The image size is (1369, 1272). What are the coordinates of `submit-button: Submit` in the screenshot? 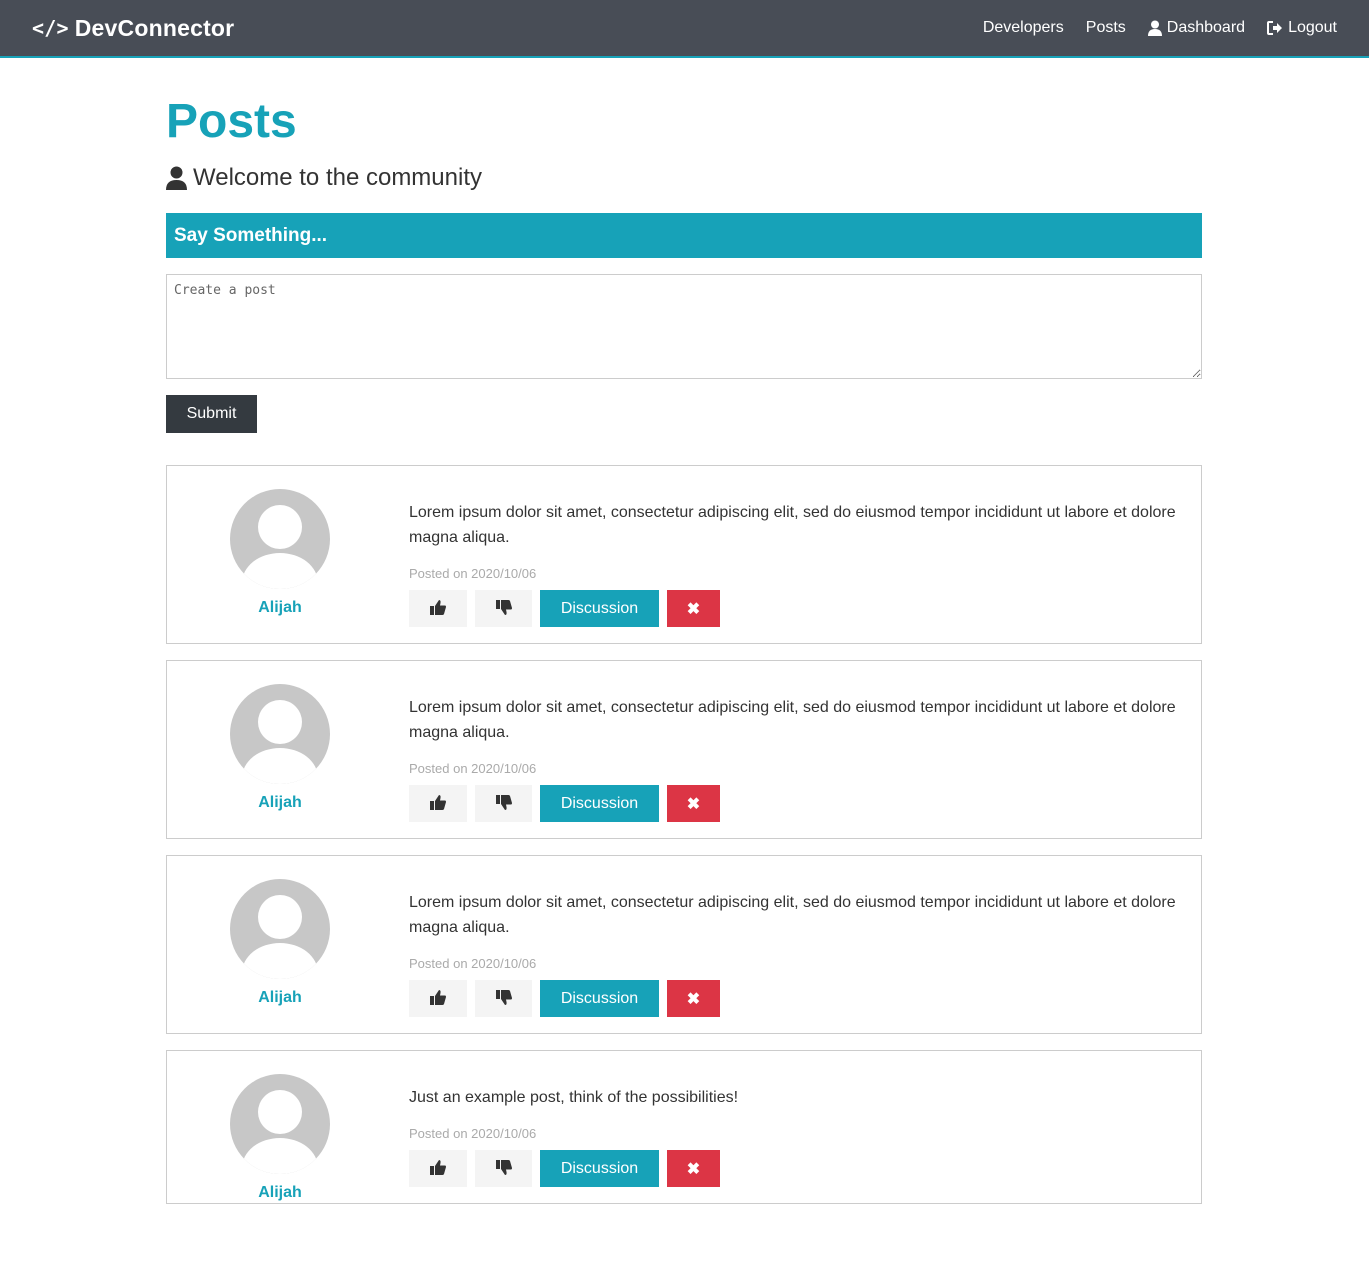 It's located at (211, 414).